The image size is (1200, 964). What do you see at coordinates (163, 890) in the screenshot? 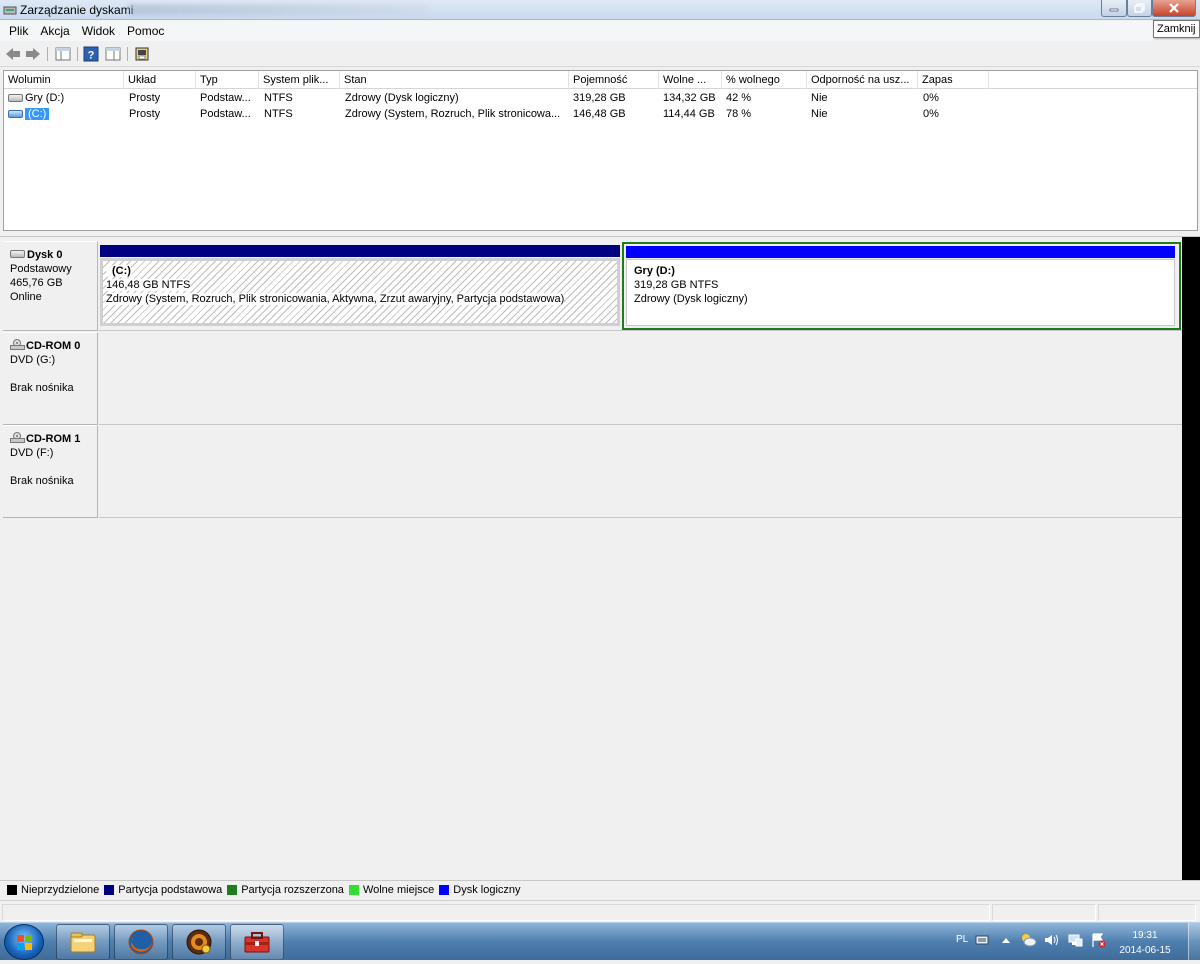
I see `legend-item: Partycja podstawowa` at bounding box center [163, 890].